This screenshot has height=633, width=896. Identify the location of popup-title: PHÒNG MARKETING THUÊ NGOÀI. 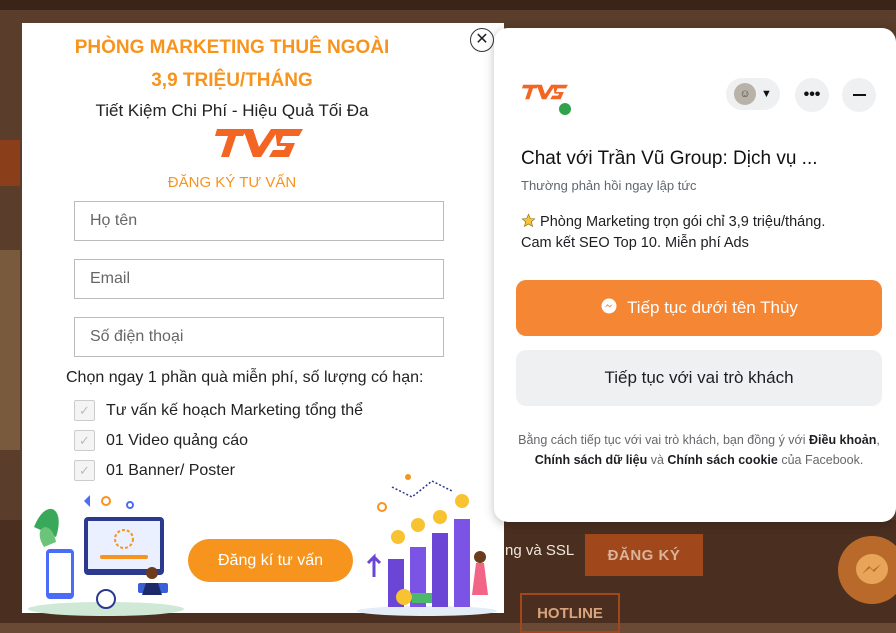
(232, 47).